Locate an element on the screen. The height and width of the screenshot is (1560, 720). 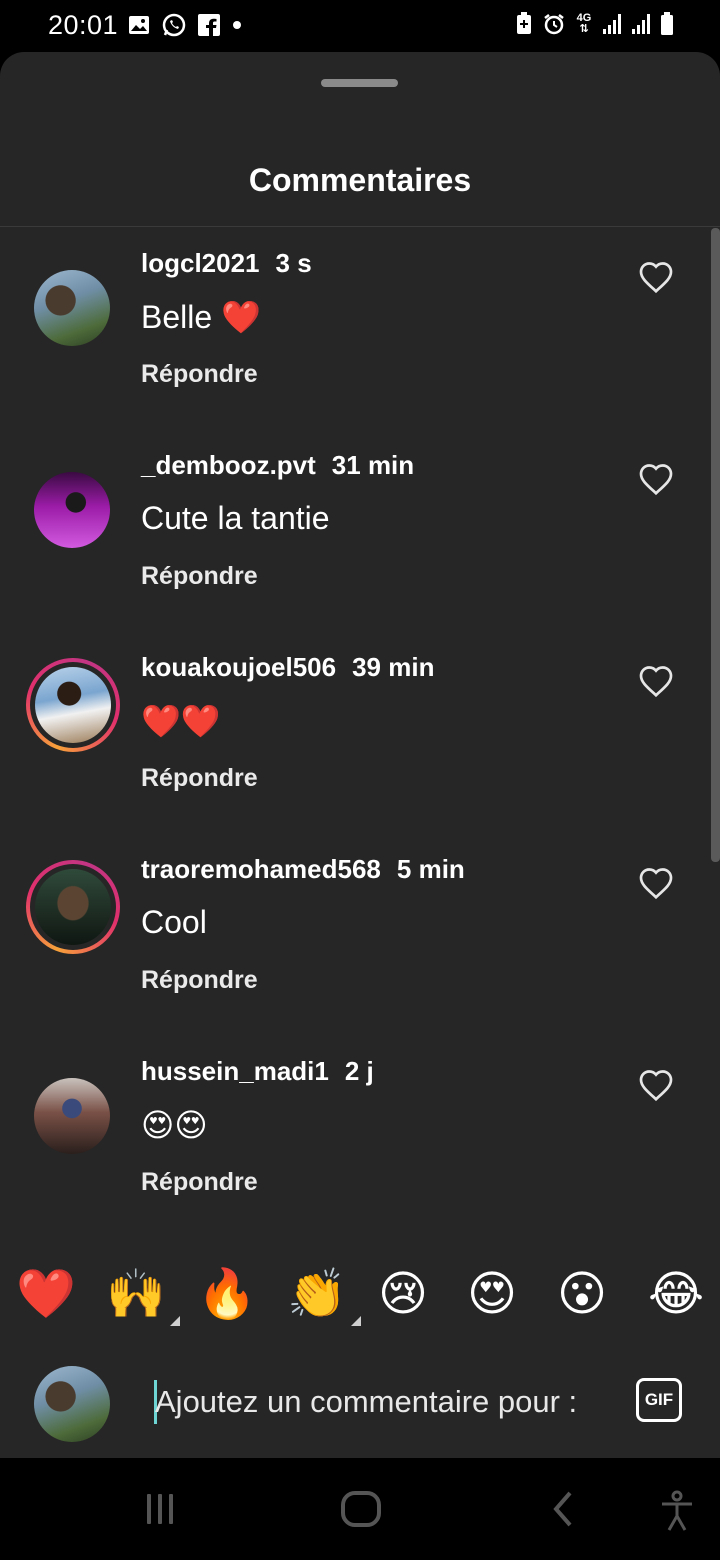
battery-saver-icon is located at coordinates (524, 23).